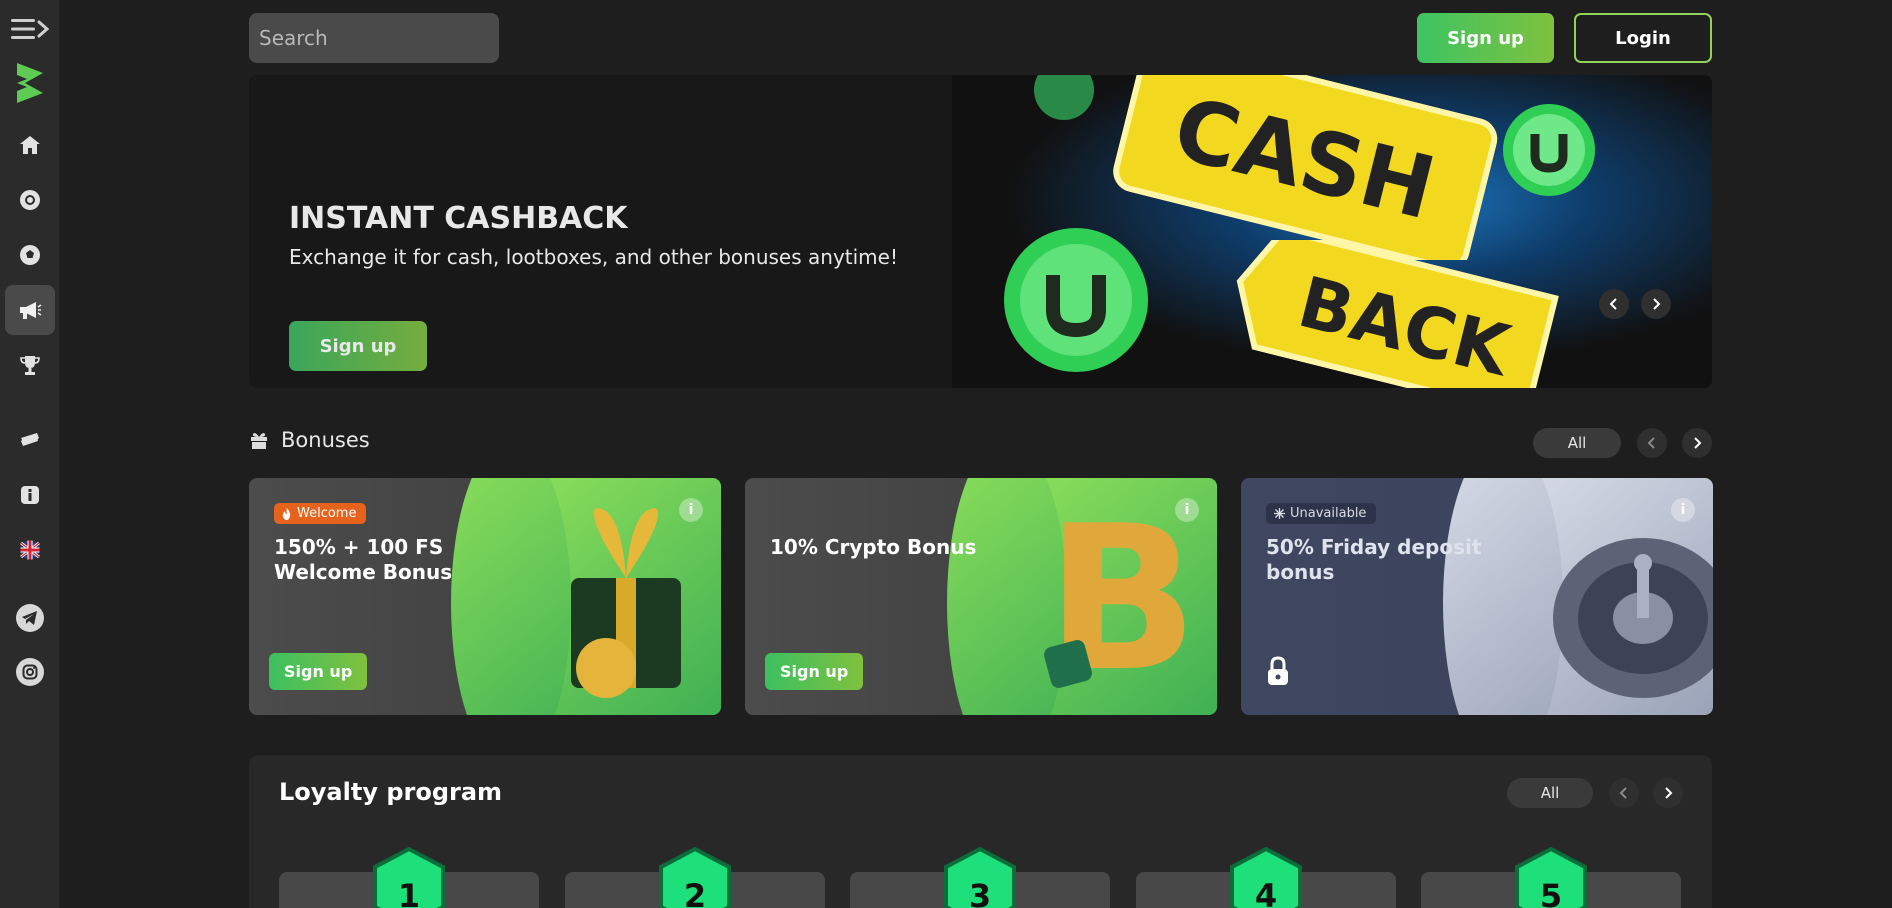 This screenshot has height=908, width=1892. Describe the element at coordinates (1577, 443) in the screenshot. I see `bonuses-all-button: All` at that location.